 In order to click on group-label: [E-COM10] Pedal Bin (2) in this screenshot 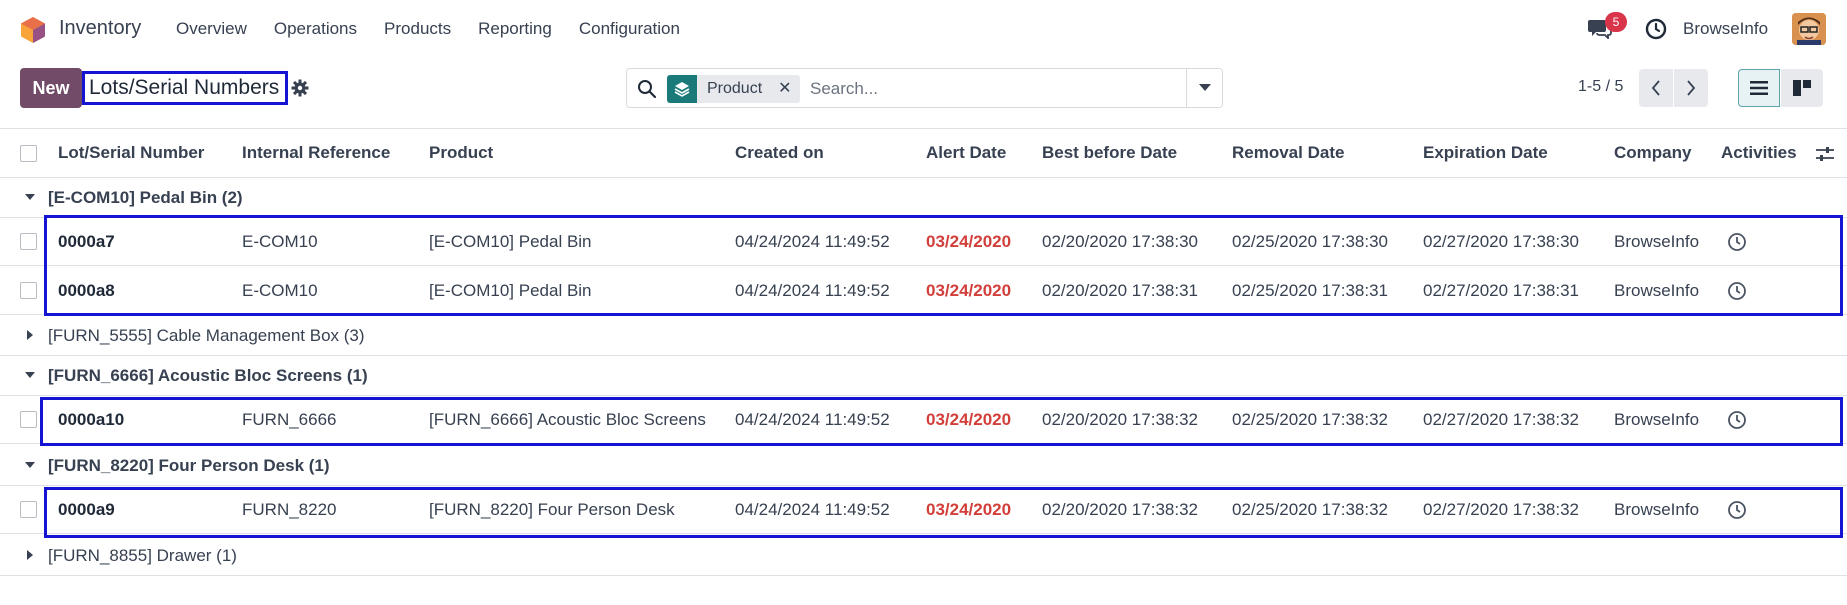, I will do `click(145, 197)`.